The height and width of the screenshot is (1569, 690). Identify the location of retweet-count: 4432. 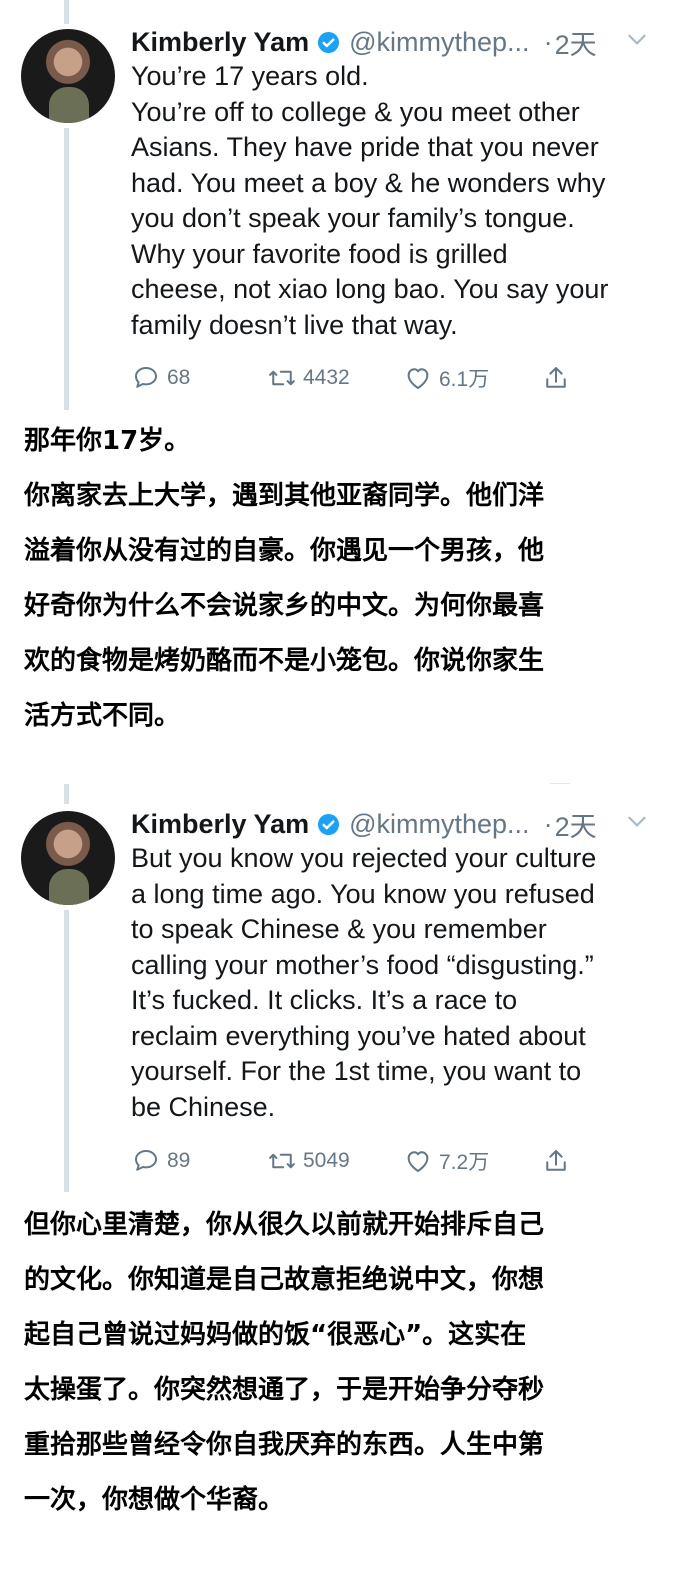
(326, 377).